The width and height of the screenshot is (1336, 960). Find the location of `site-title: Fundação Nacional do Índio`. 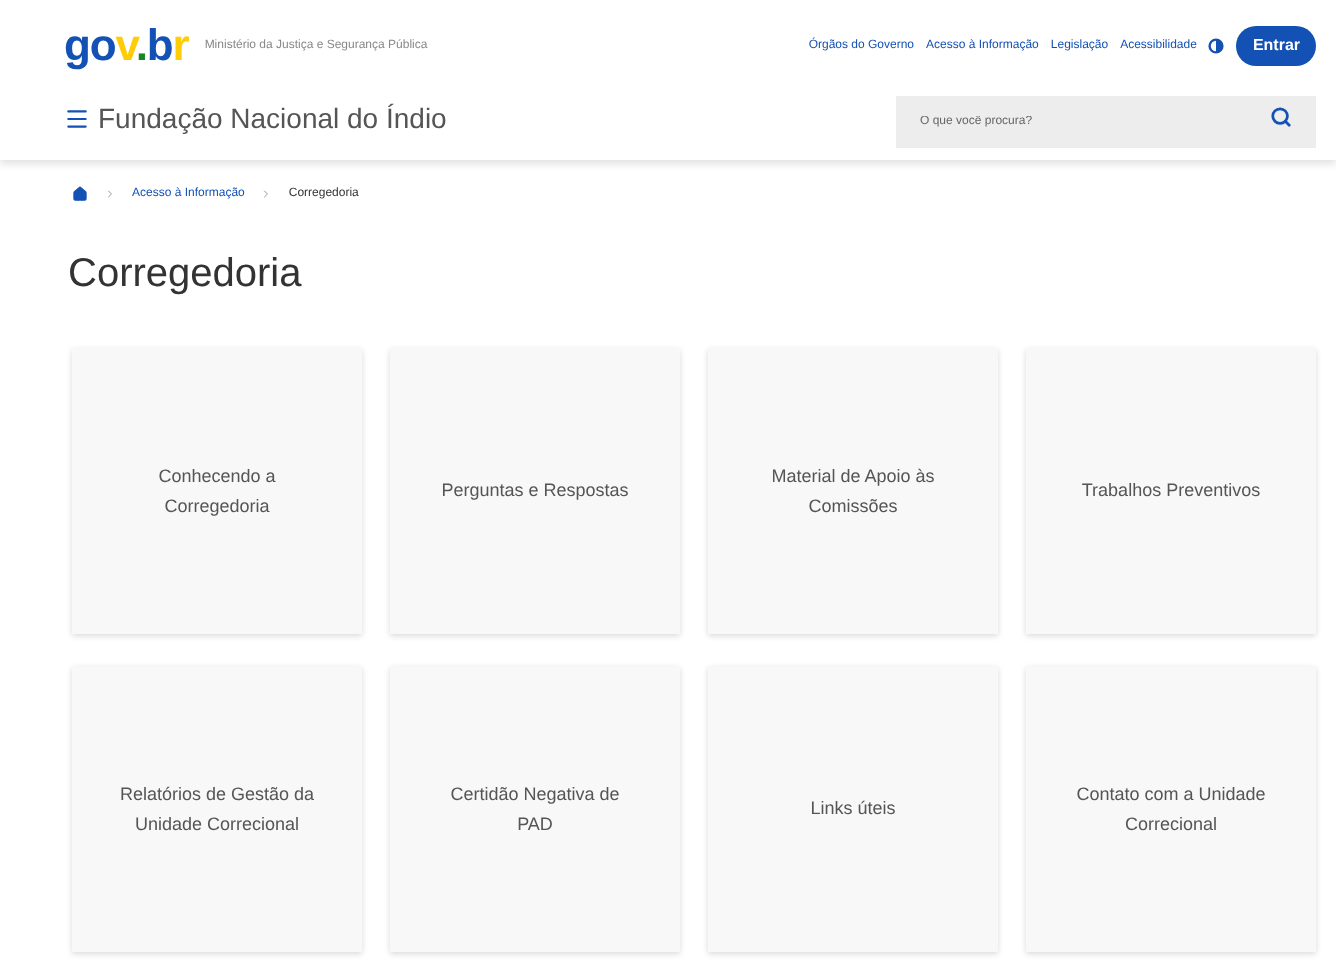

site-title: Fundação Nacional do Índio is located at coordinates (272, 118).